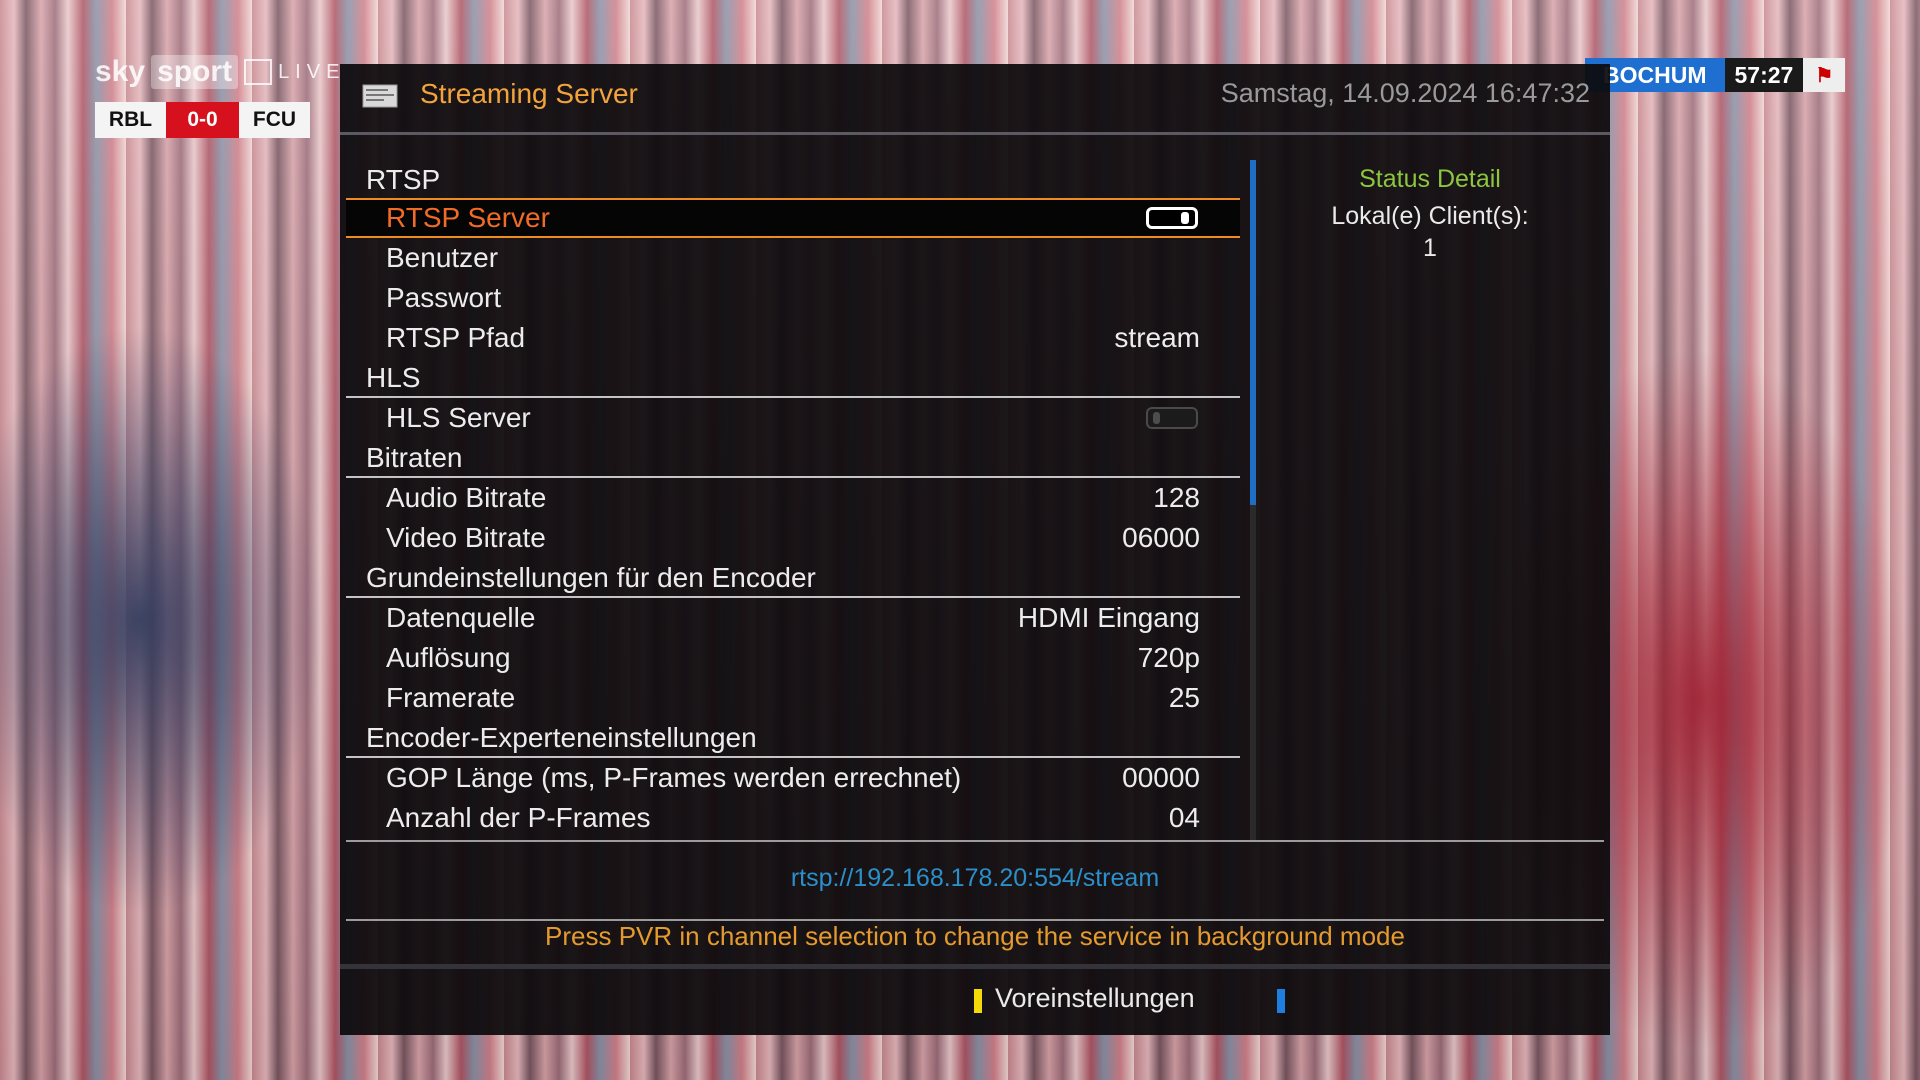 The image size is (1920, 1080). I want to click on setting-label: Framerate, so click(451, 697).